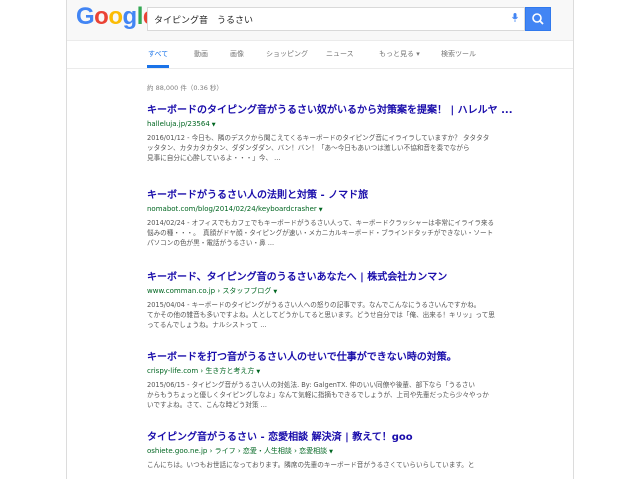 Image resolution: width=638 pixels, height=479 pixels. I want to click on active-tab-indicator, so click(158, 66).